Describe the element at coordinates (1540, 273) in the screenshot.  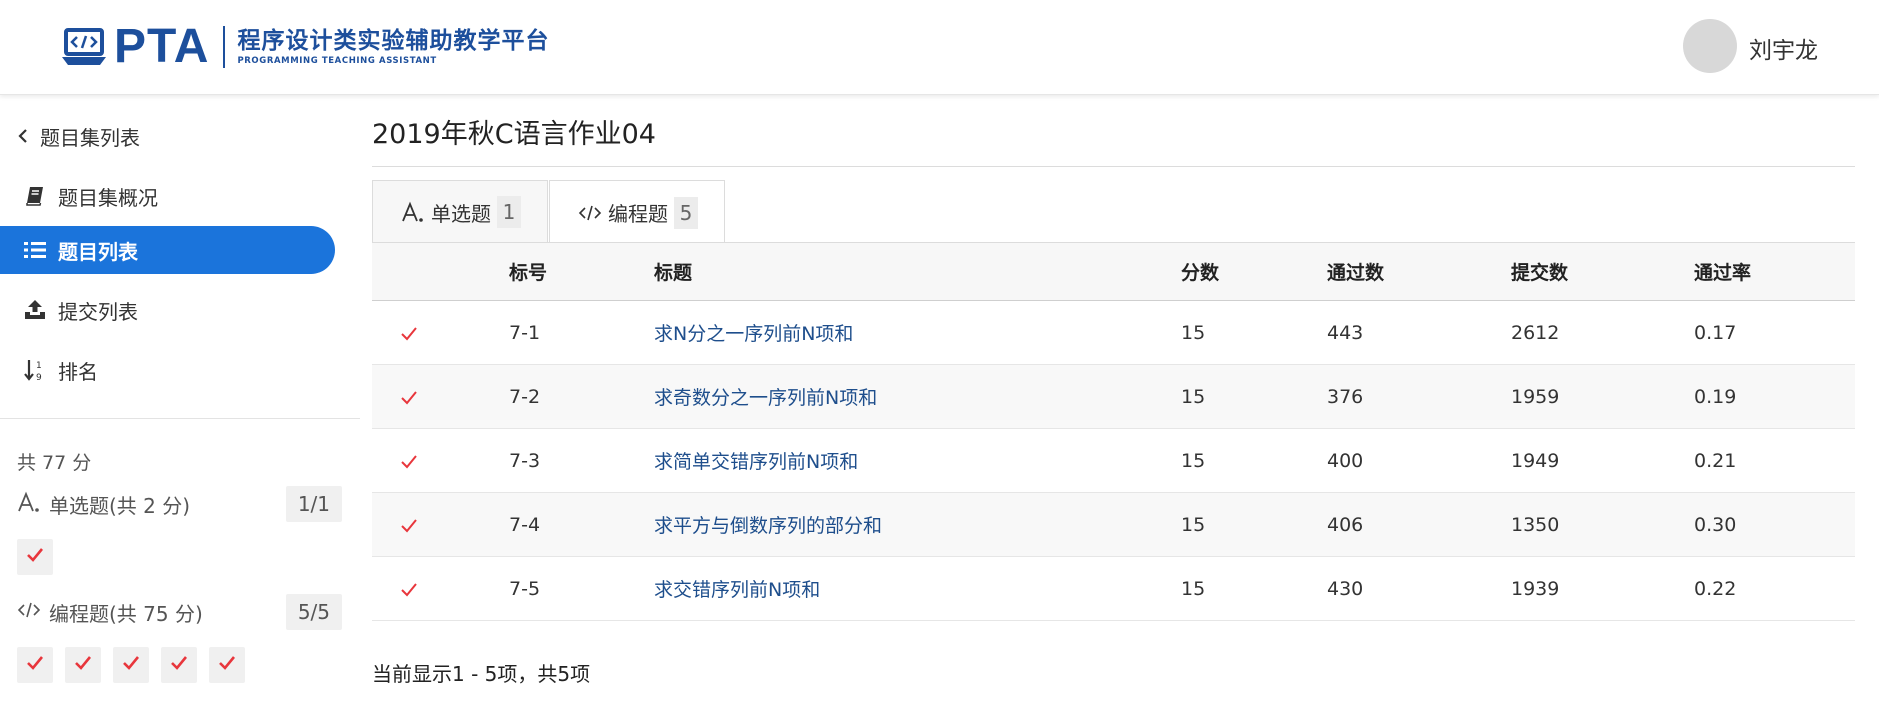
I see `column-header-submitted: 提交数` at that location.